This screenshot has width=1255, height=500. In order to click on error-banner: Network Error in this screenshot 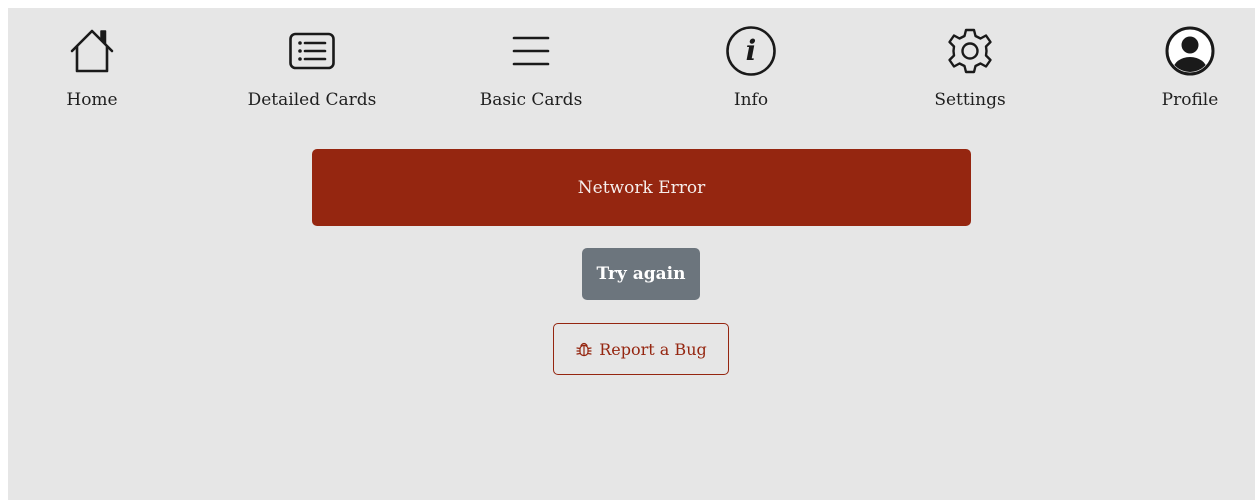, I will do `click(641, 187)`.